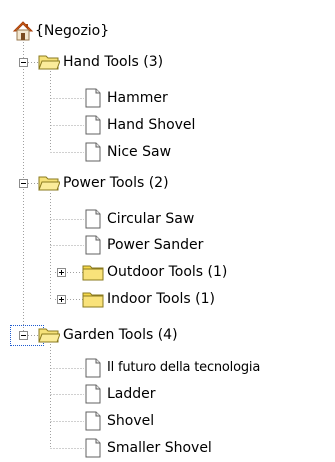 Image resolution: width=335 pixels, height=462 pixels. What do you see at coordinates (151, 219) in the screenshot?
I see `node-label: Circular Saw` at bounding box center [151, 219].